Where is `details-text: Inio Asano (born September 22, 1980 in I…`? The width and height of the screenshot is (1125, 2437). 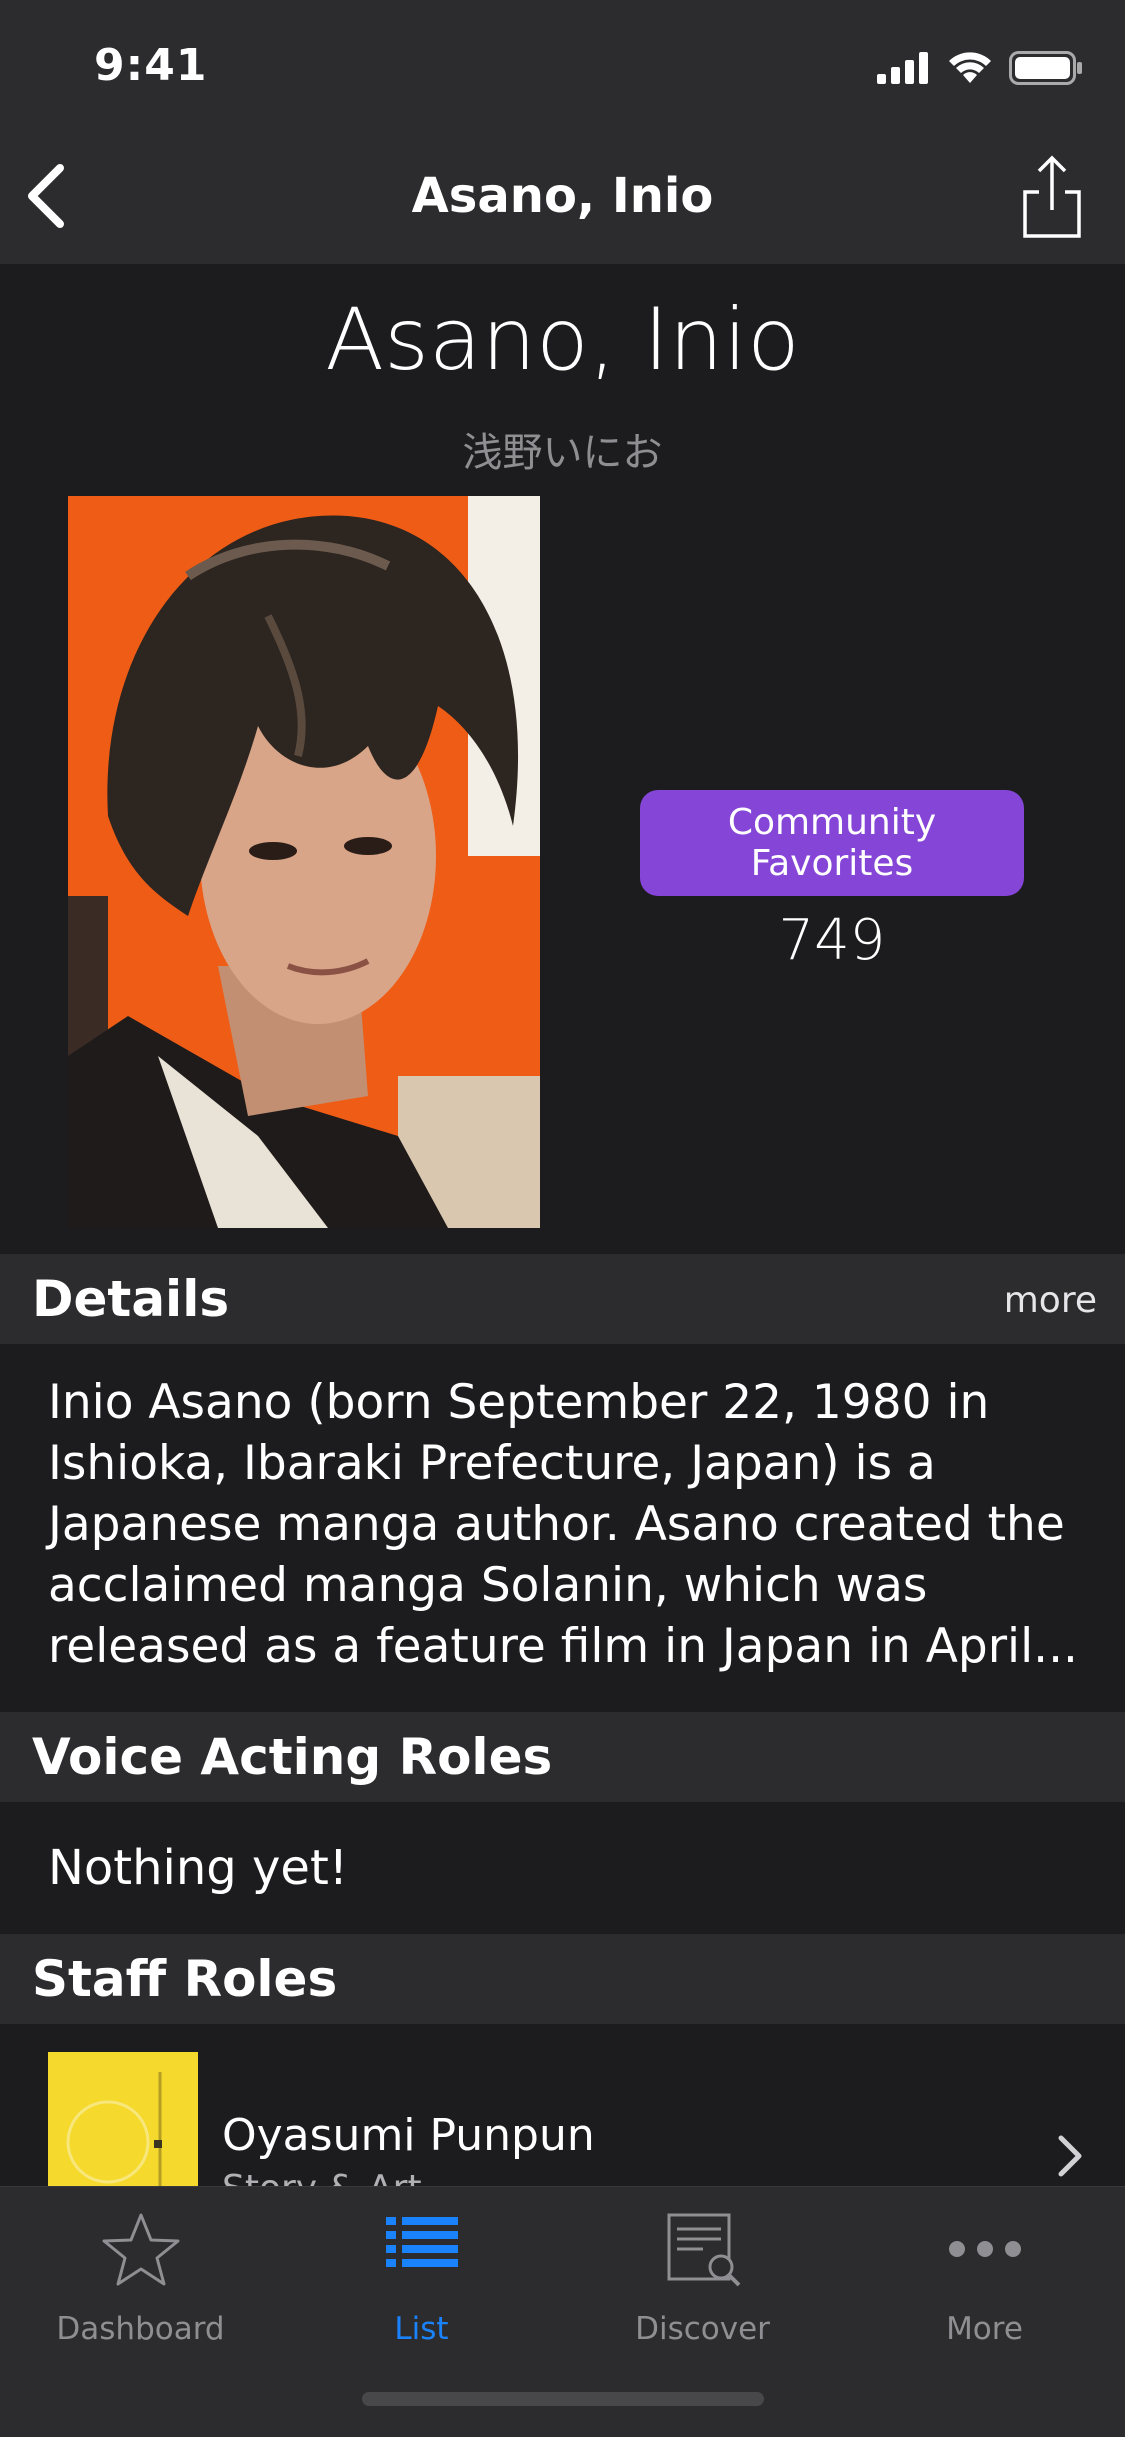 details-text: Inio Asano (born September 22, 1980 in I… is located at coordinates (563, 1524).